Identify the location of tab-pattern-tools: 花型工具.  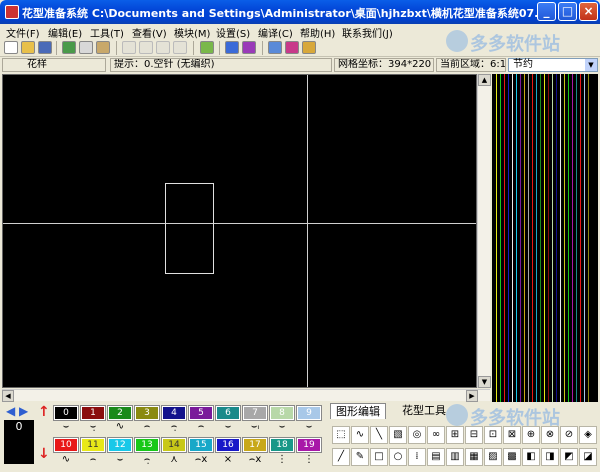
(424, 411).